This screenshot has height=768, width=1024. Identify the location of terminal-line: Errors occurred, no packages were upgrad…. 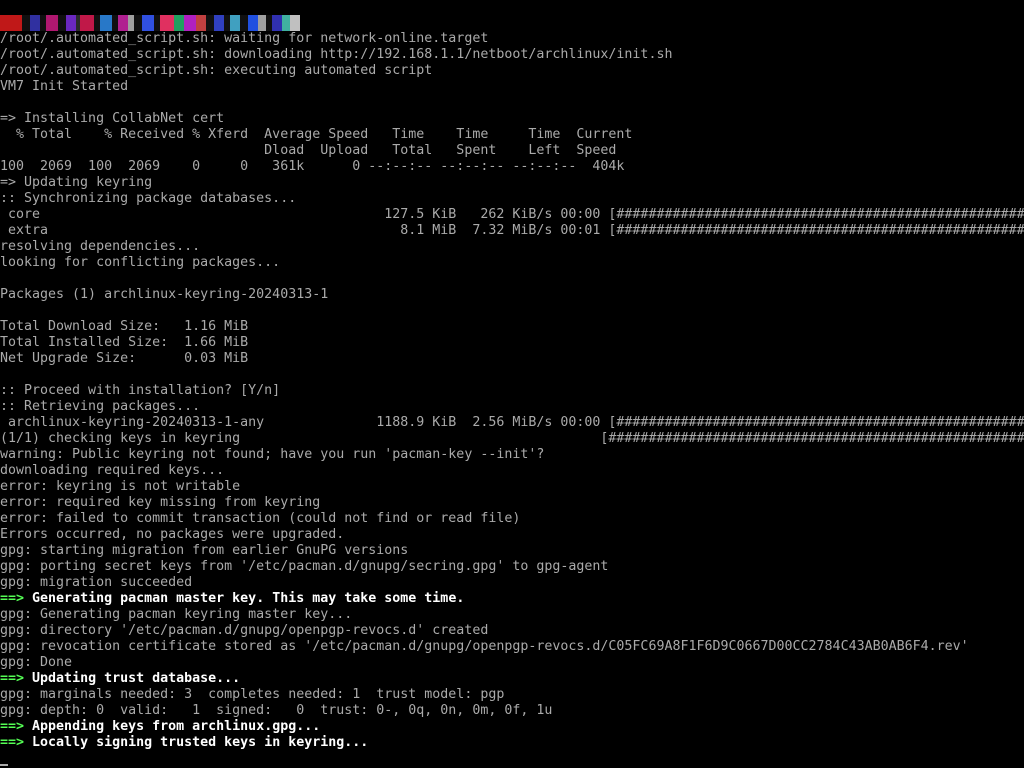
(512, 535).